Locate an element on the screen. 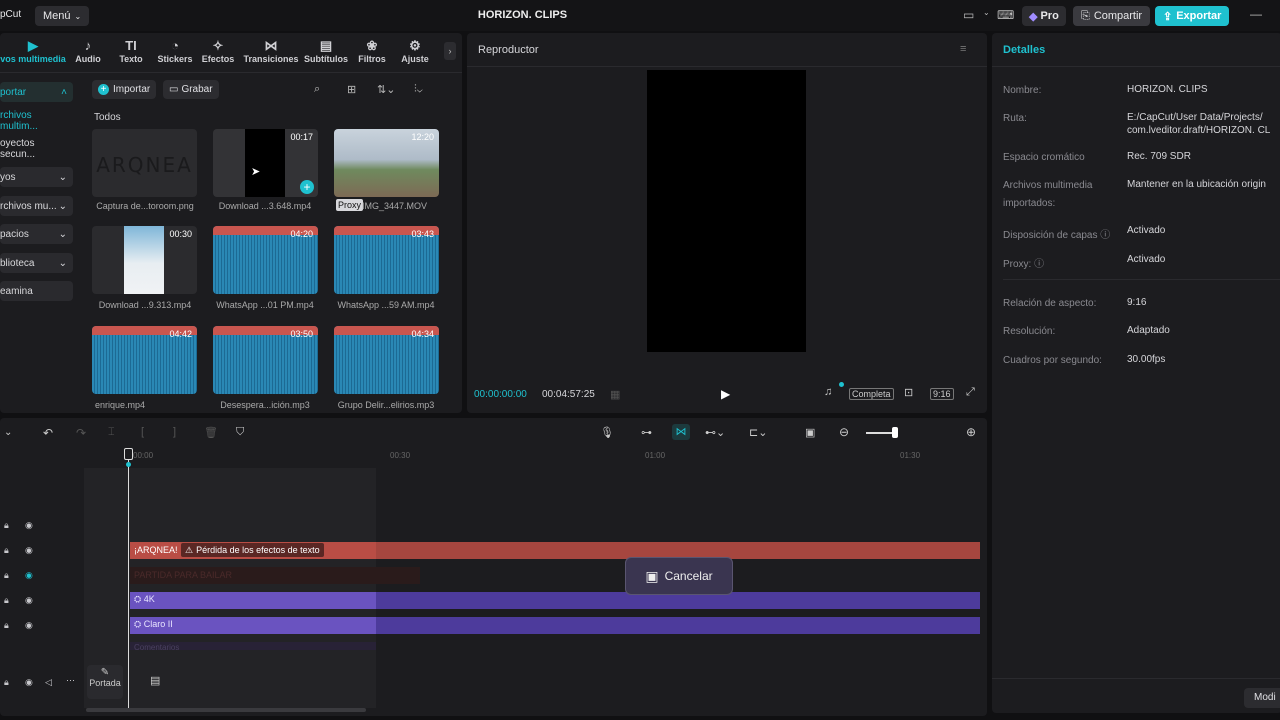  media-thumbnail: 00:30 is located at coordinates (144, 260).